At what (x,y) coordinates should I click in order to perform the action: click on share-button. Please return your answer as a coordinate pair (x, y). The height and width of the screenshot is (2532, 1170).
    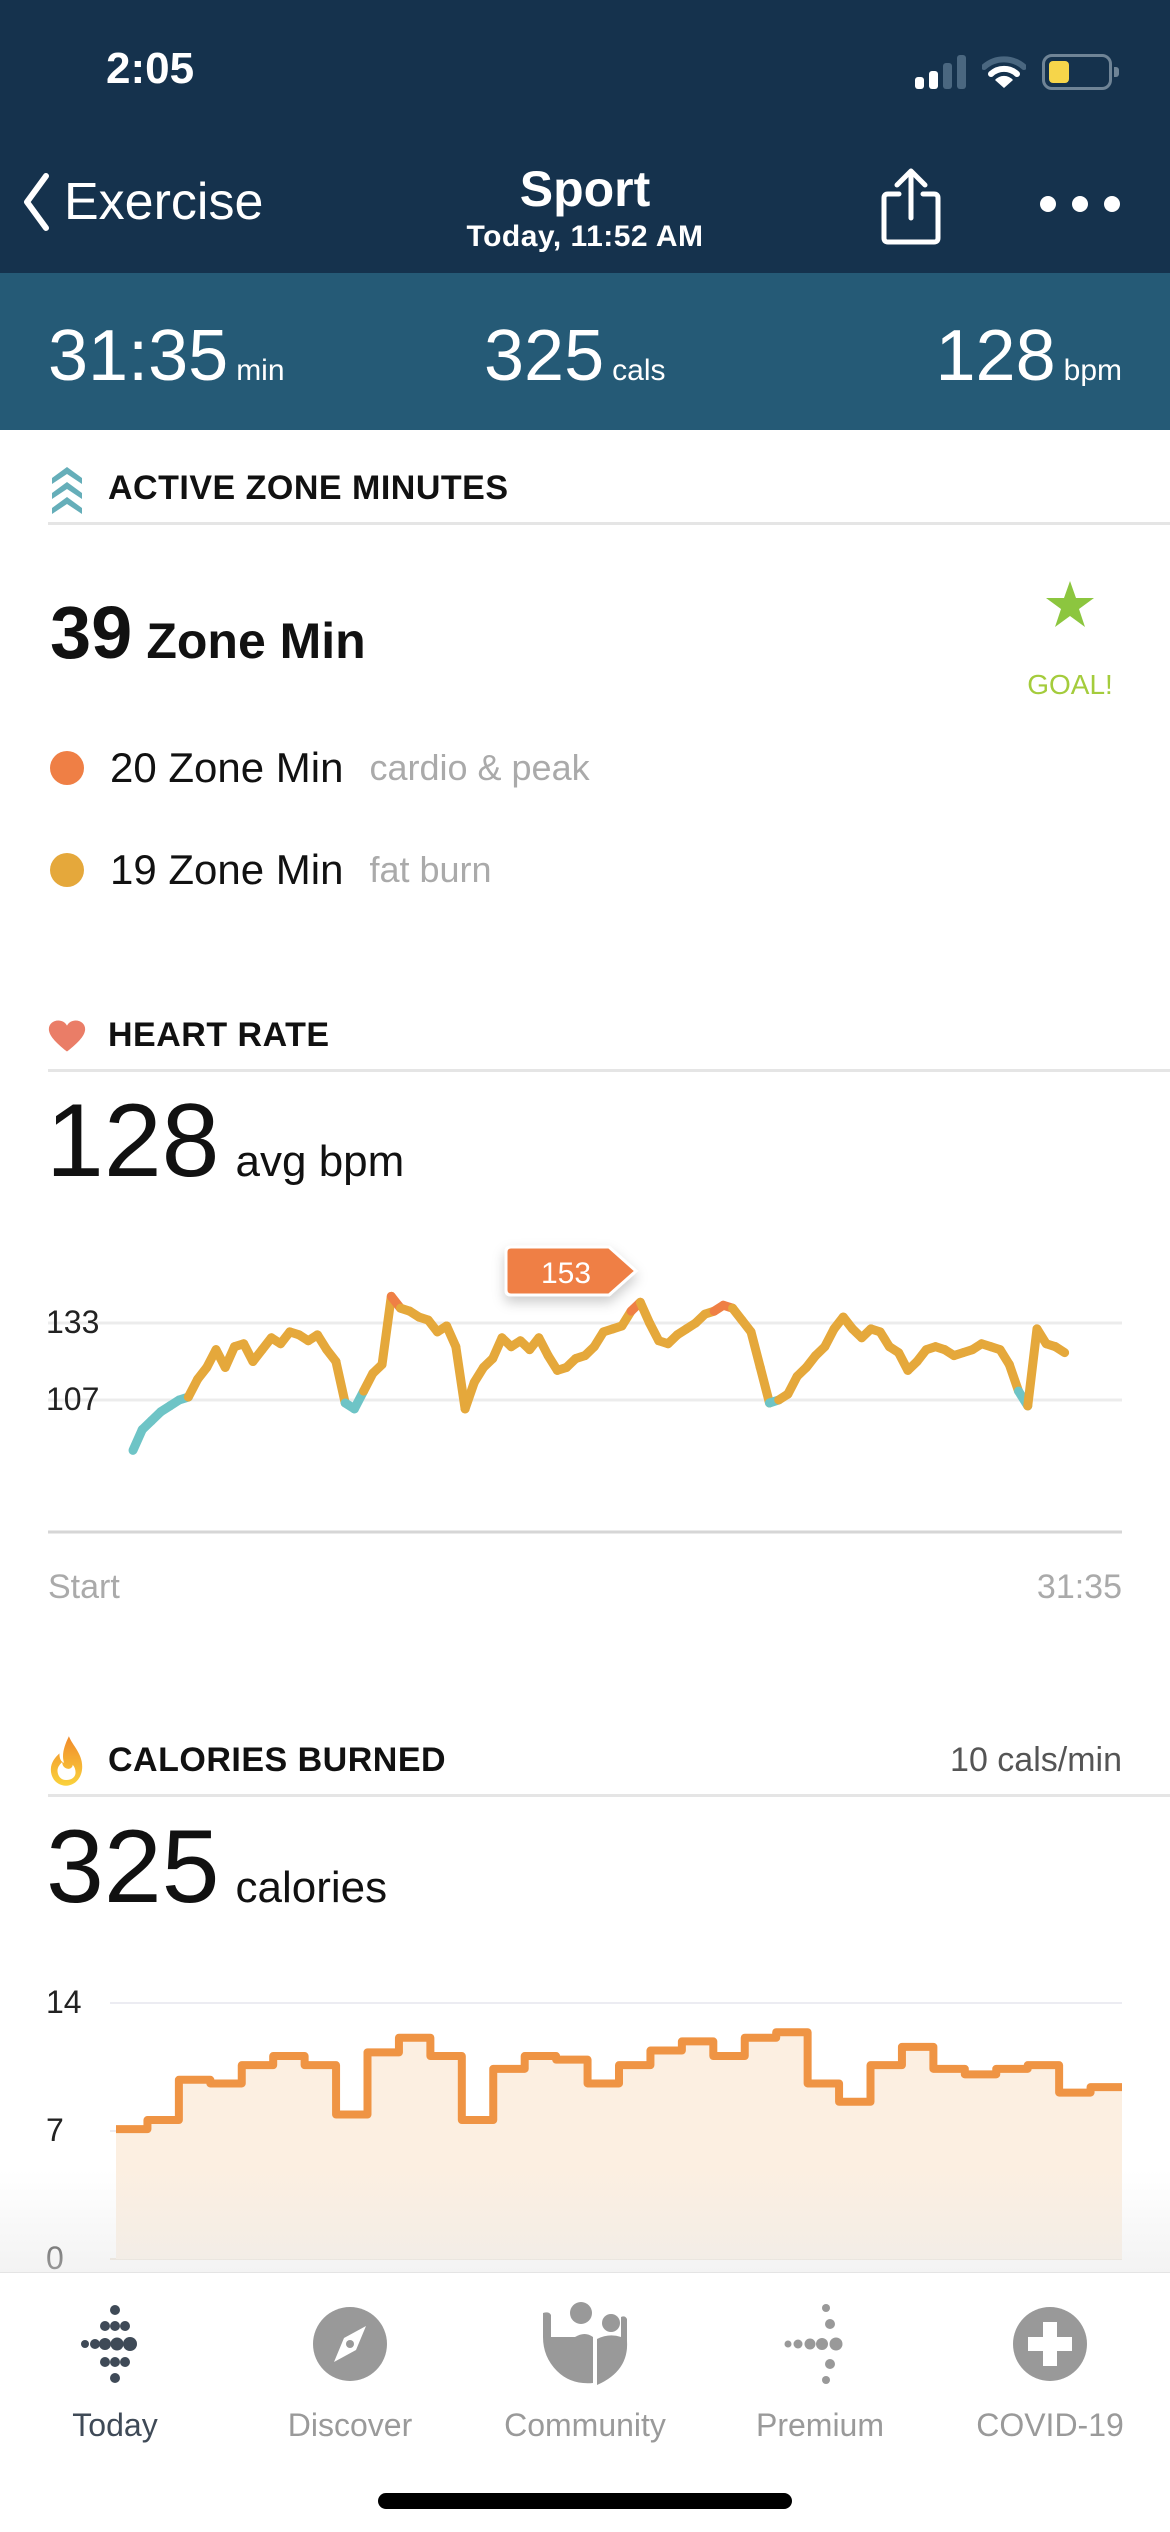
    Looking at the image, I should click on (911, 208).